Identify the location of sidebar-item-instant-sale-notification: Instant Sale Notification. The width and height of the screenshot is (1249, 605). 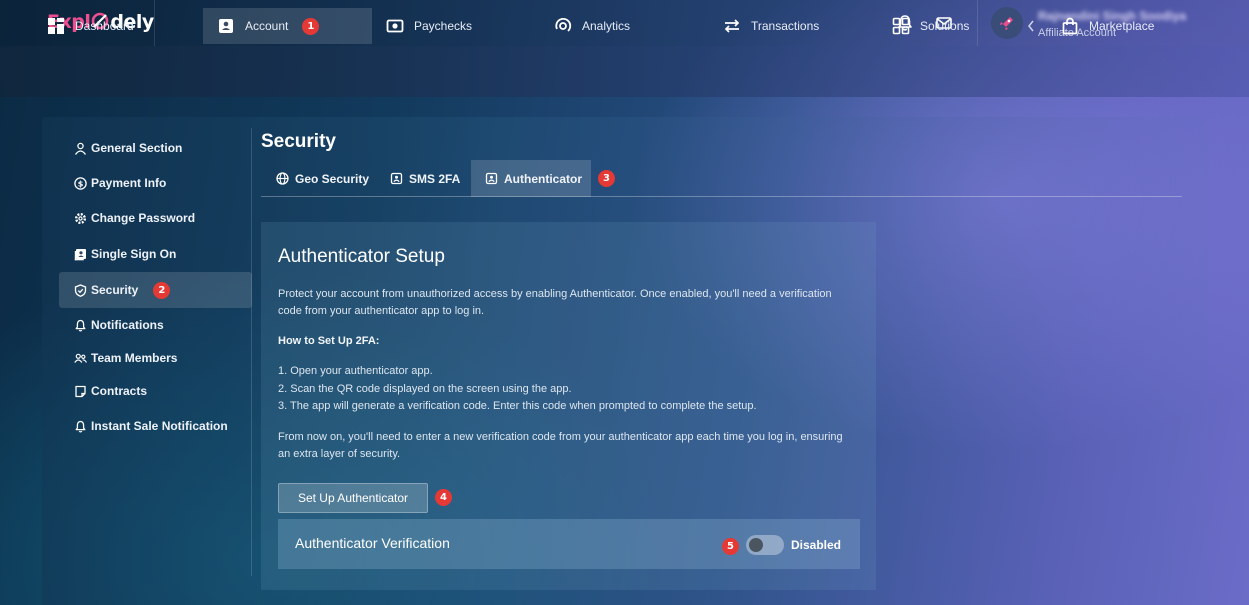
(155, 426).